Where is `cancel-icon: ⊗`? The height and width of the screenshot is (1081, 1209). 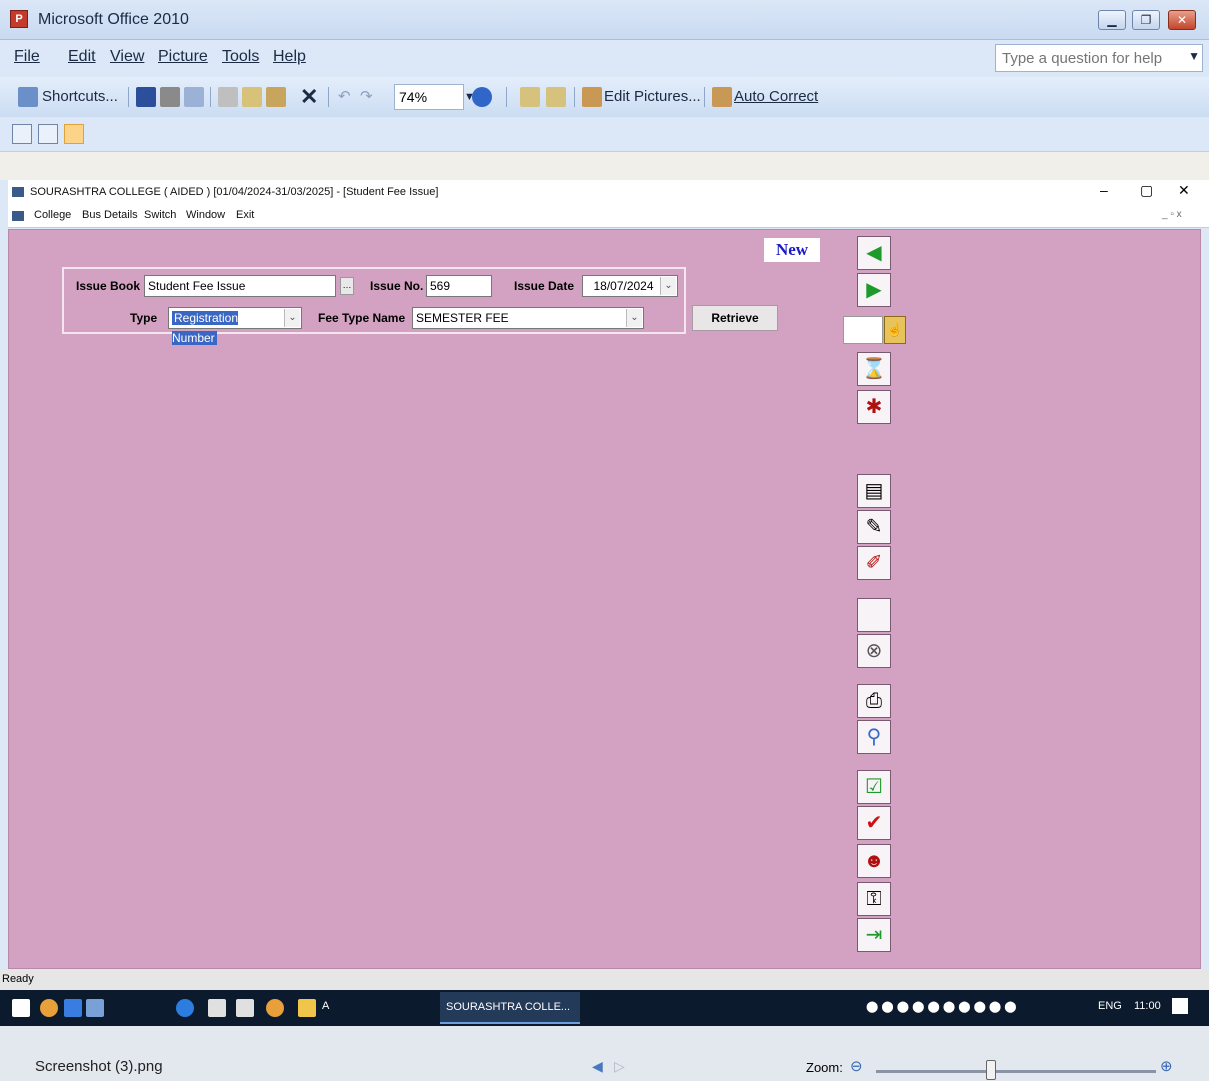
cancel-icon: ⊗ is located at coordinates (874, 651).